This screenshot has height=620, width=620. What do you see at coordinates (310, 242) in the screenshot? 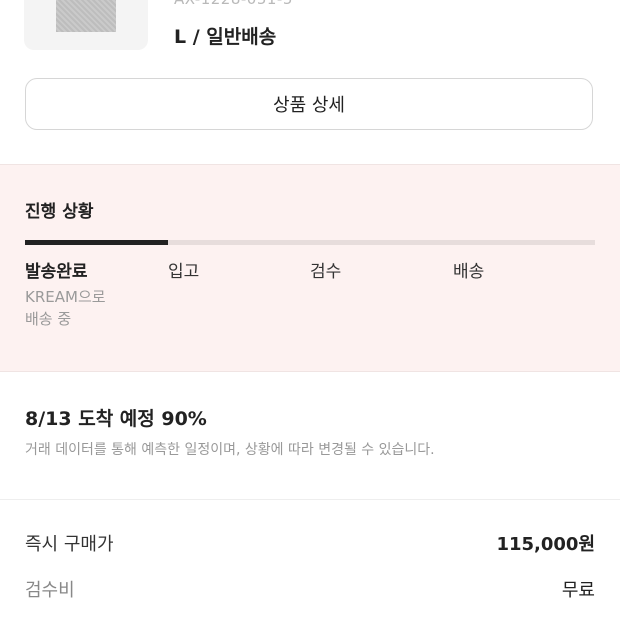
I see `progress-bar` at bounding box center [310, 242].